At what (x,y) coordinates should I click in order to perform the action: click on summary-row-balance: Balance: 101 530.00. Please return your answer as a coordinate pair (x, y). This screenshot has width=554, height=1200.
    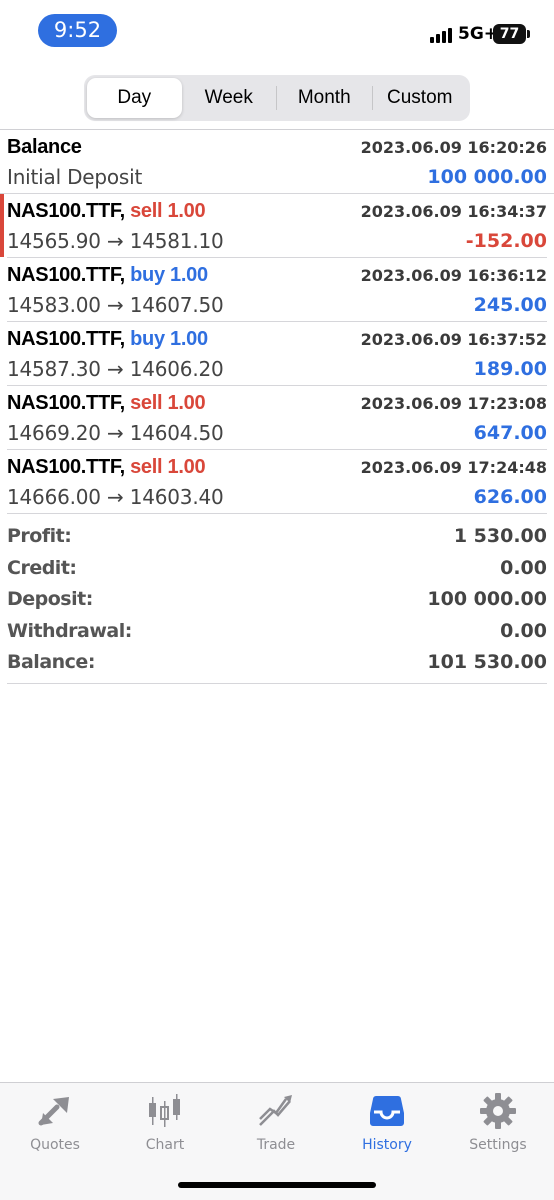
    Looking at the image, I should click on (277, 664).